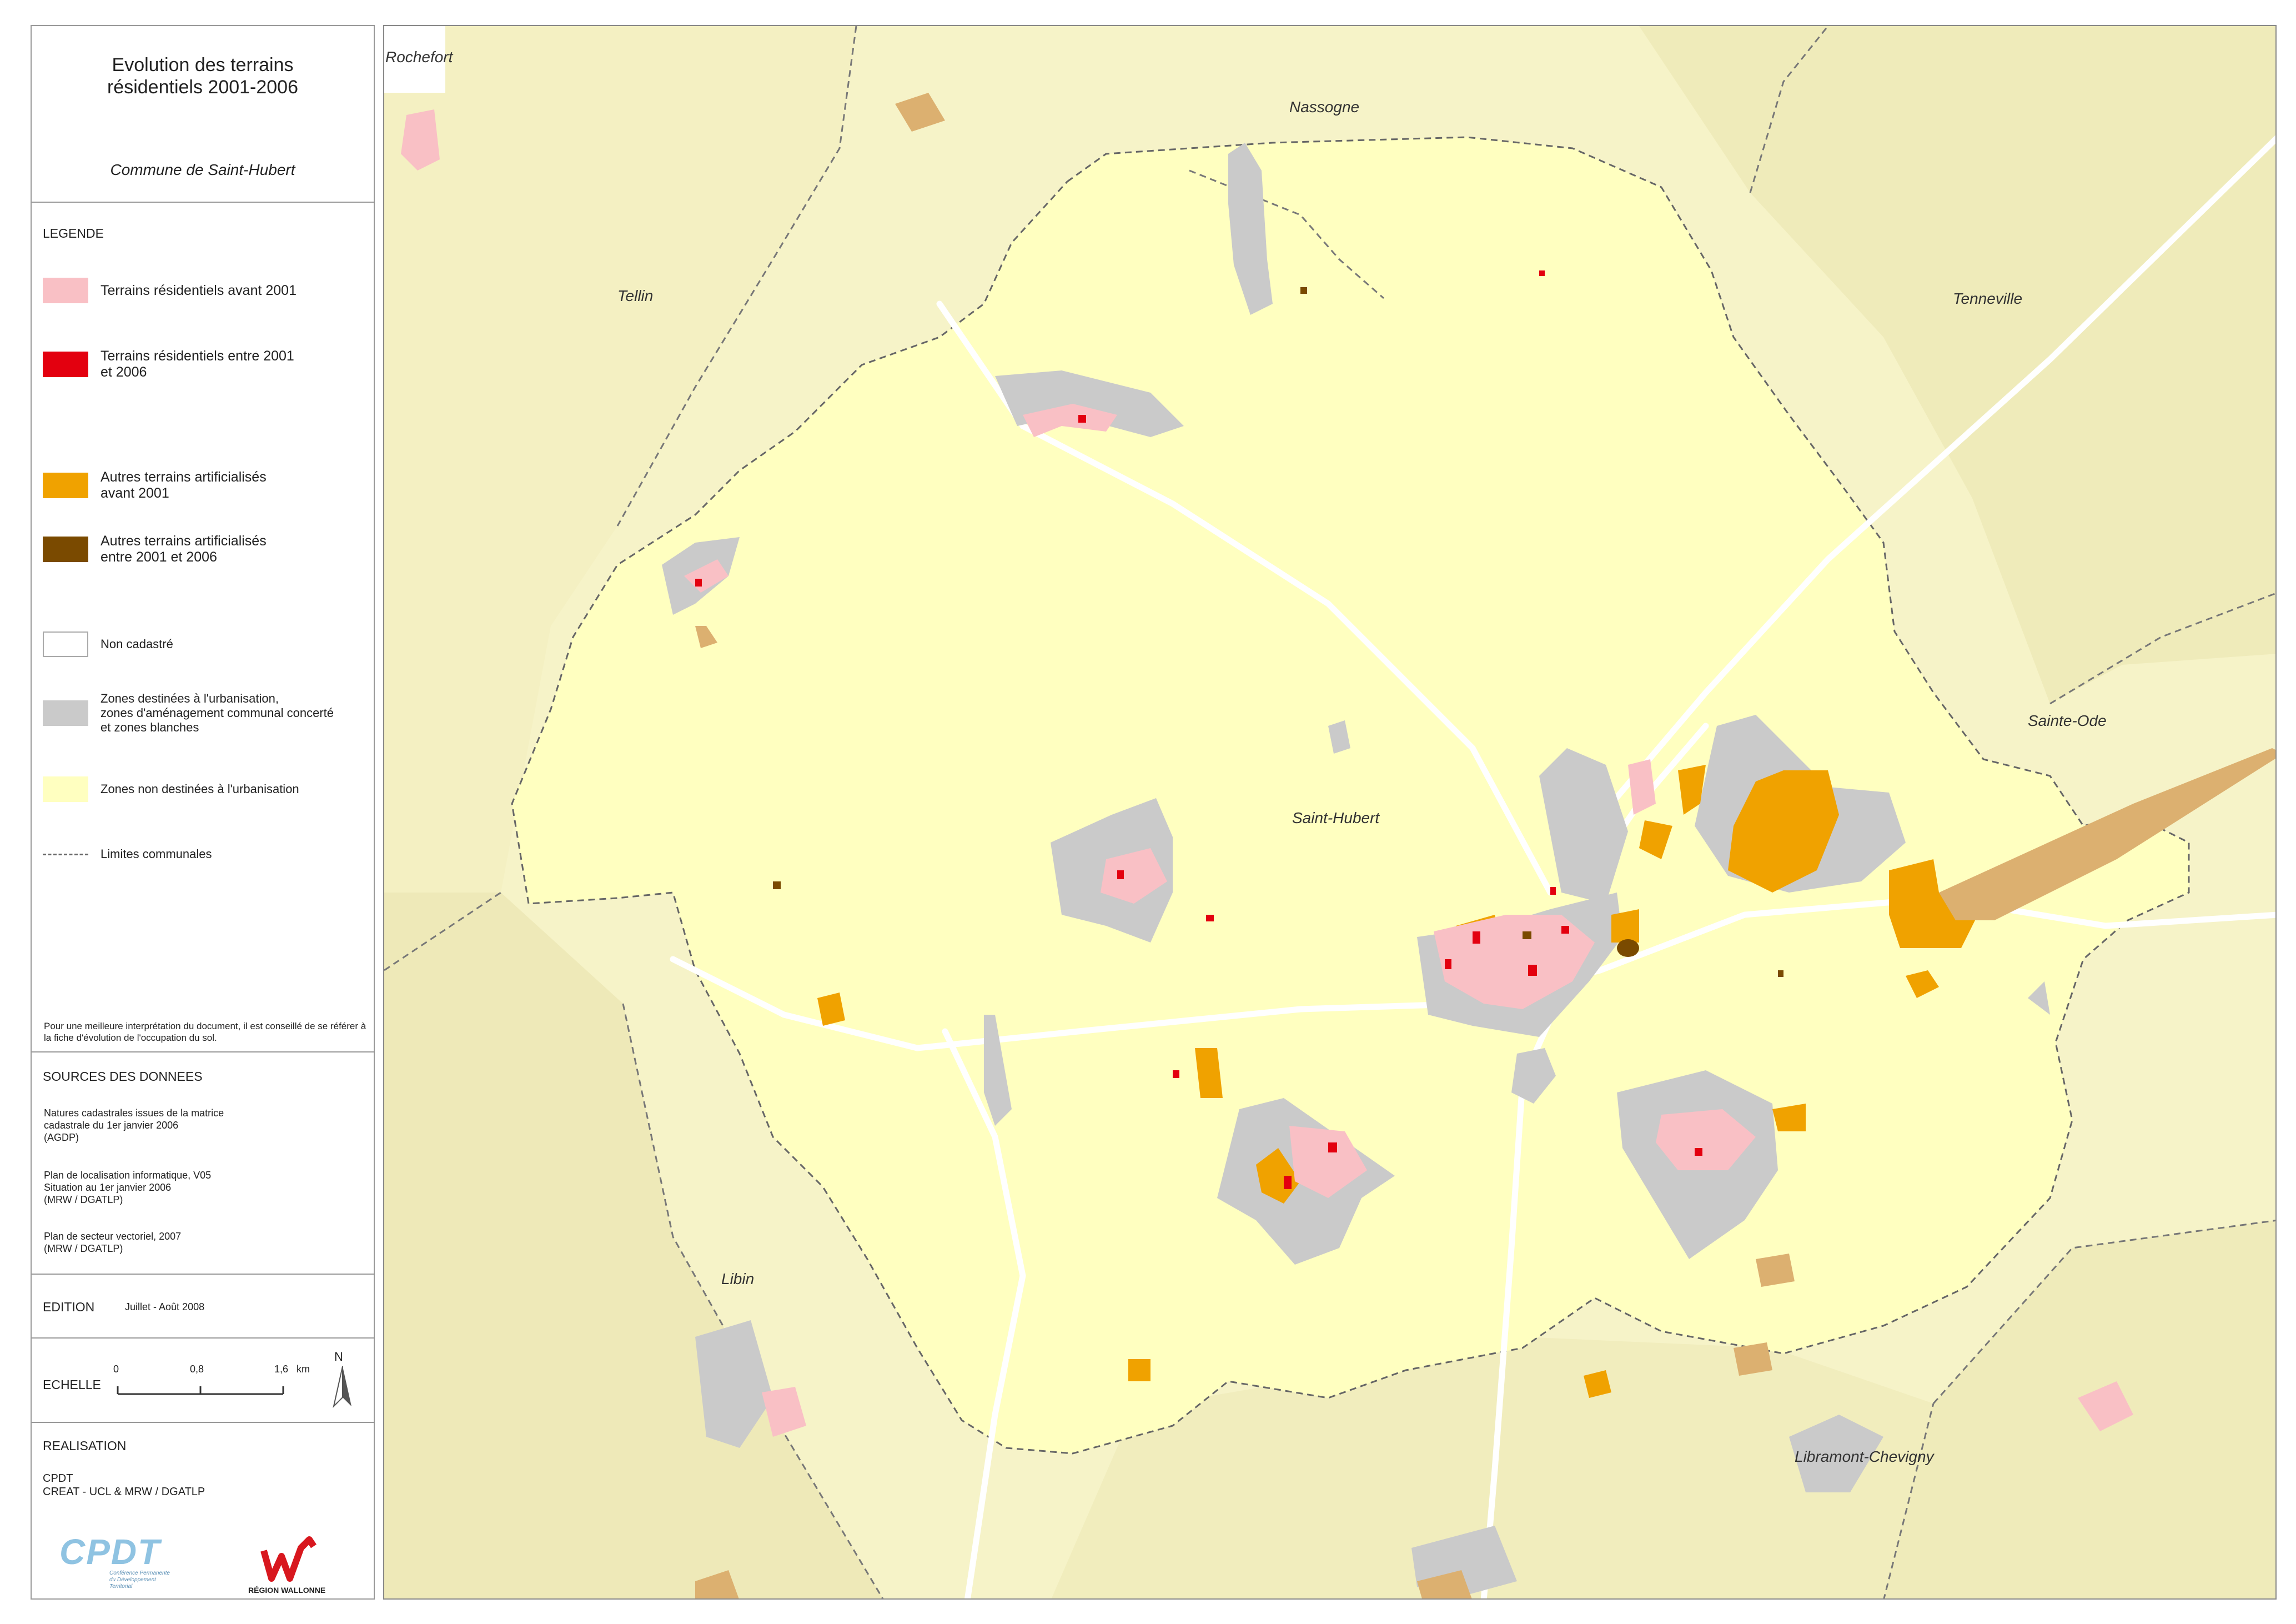 The width and height of the screenshot is (2296, 1624). I want to click on legend-item-resid-old: Terrains résidentiels avant 2001, so click(170, 290).